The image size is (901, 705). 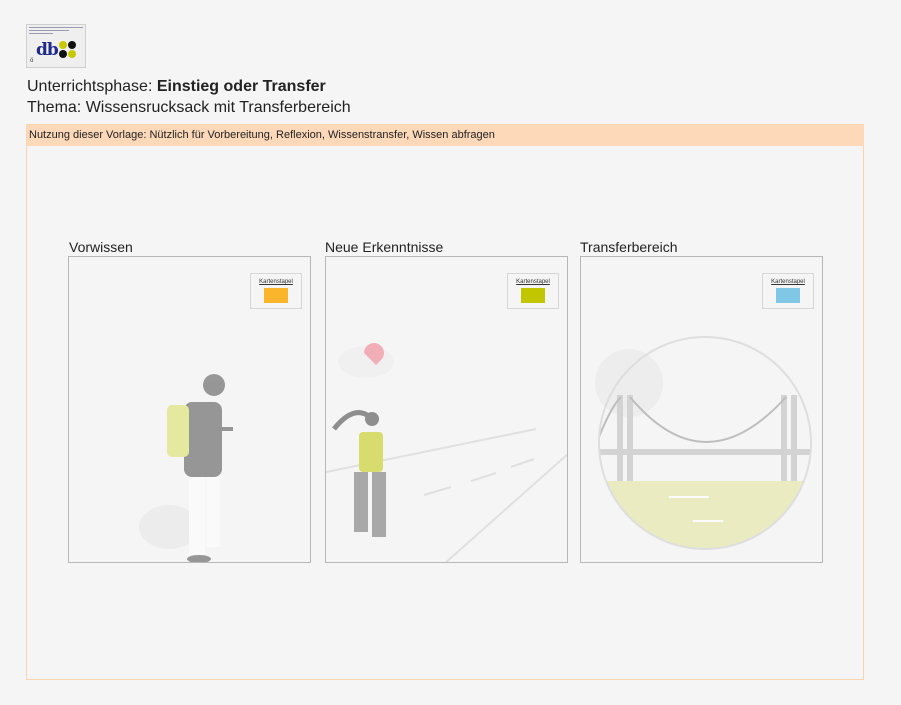 I want to click on phase-value: Einstieg oder Transfer, so click(x=241, y=86).